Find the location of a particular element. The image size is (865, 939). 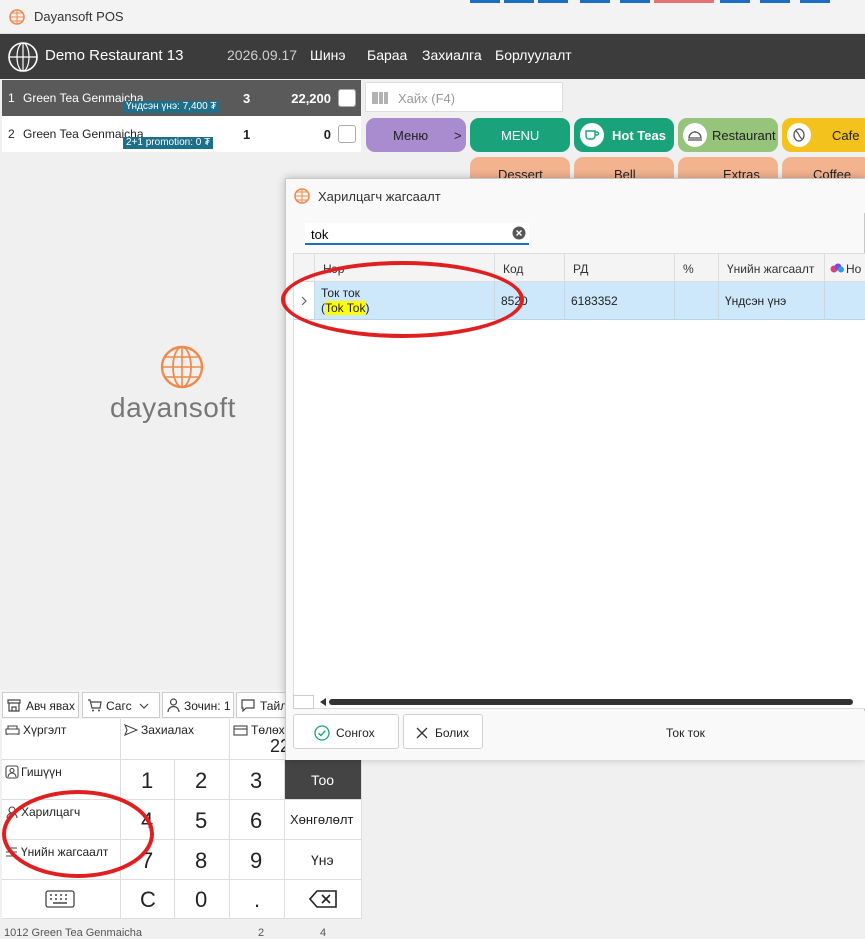

category-cafe: Cafe is located at coordinates (823, 135).